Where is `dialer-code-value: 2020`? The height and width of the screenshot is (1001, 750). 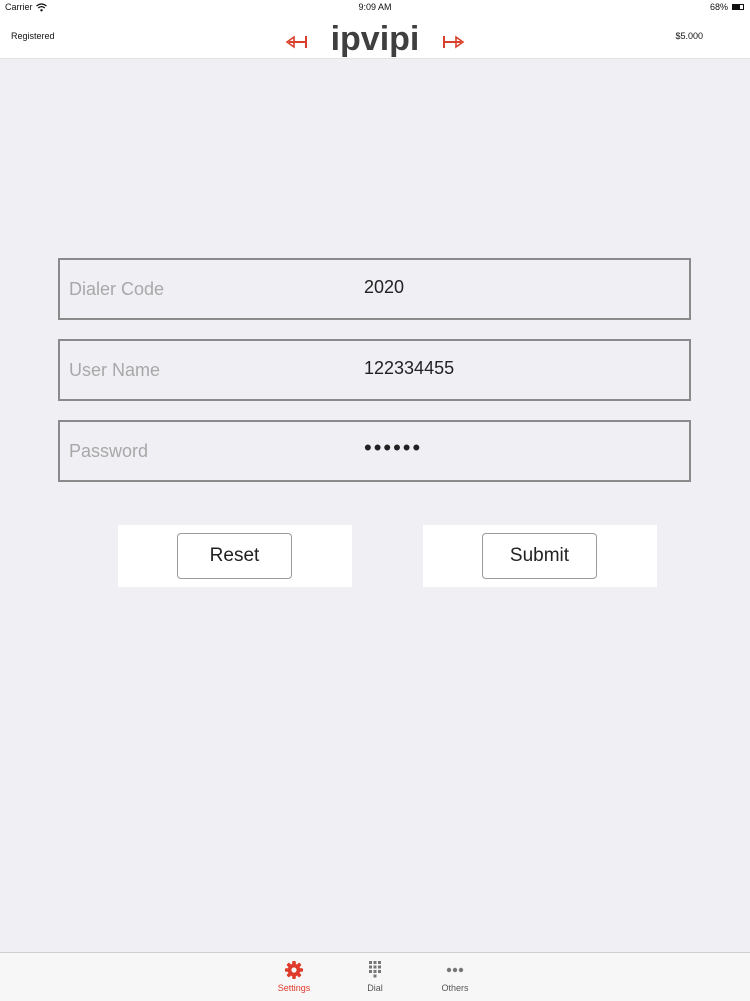
dialer-code-value: 2020 is located at coordinates (384, 287).